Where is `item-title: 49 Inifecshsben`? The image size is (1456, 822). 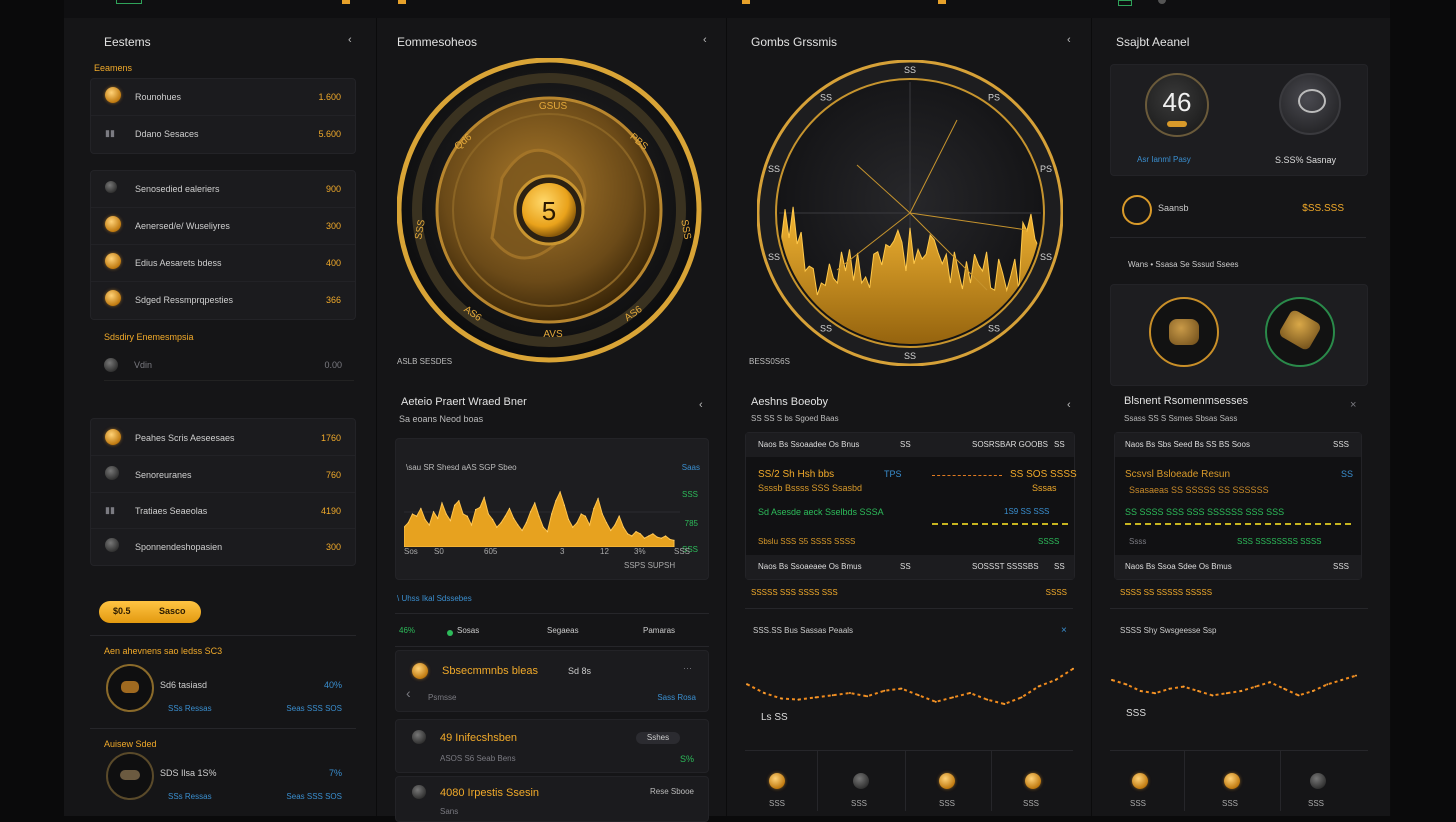 item-title: 49 Inifecshsben is located at coordinates (479, 738).